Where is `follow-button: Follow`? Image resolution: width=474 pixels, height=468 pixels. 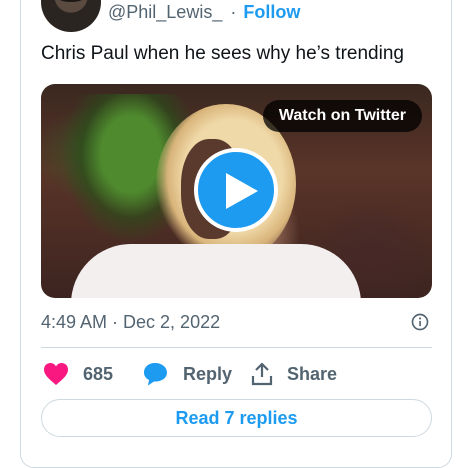
follow-button: Follow is located at coordinates (271, 12).